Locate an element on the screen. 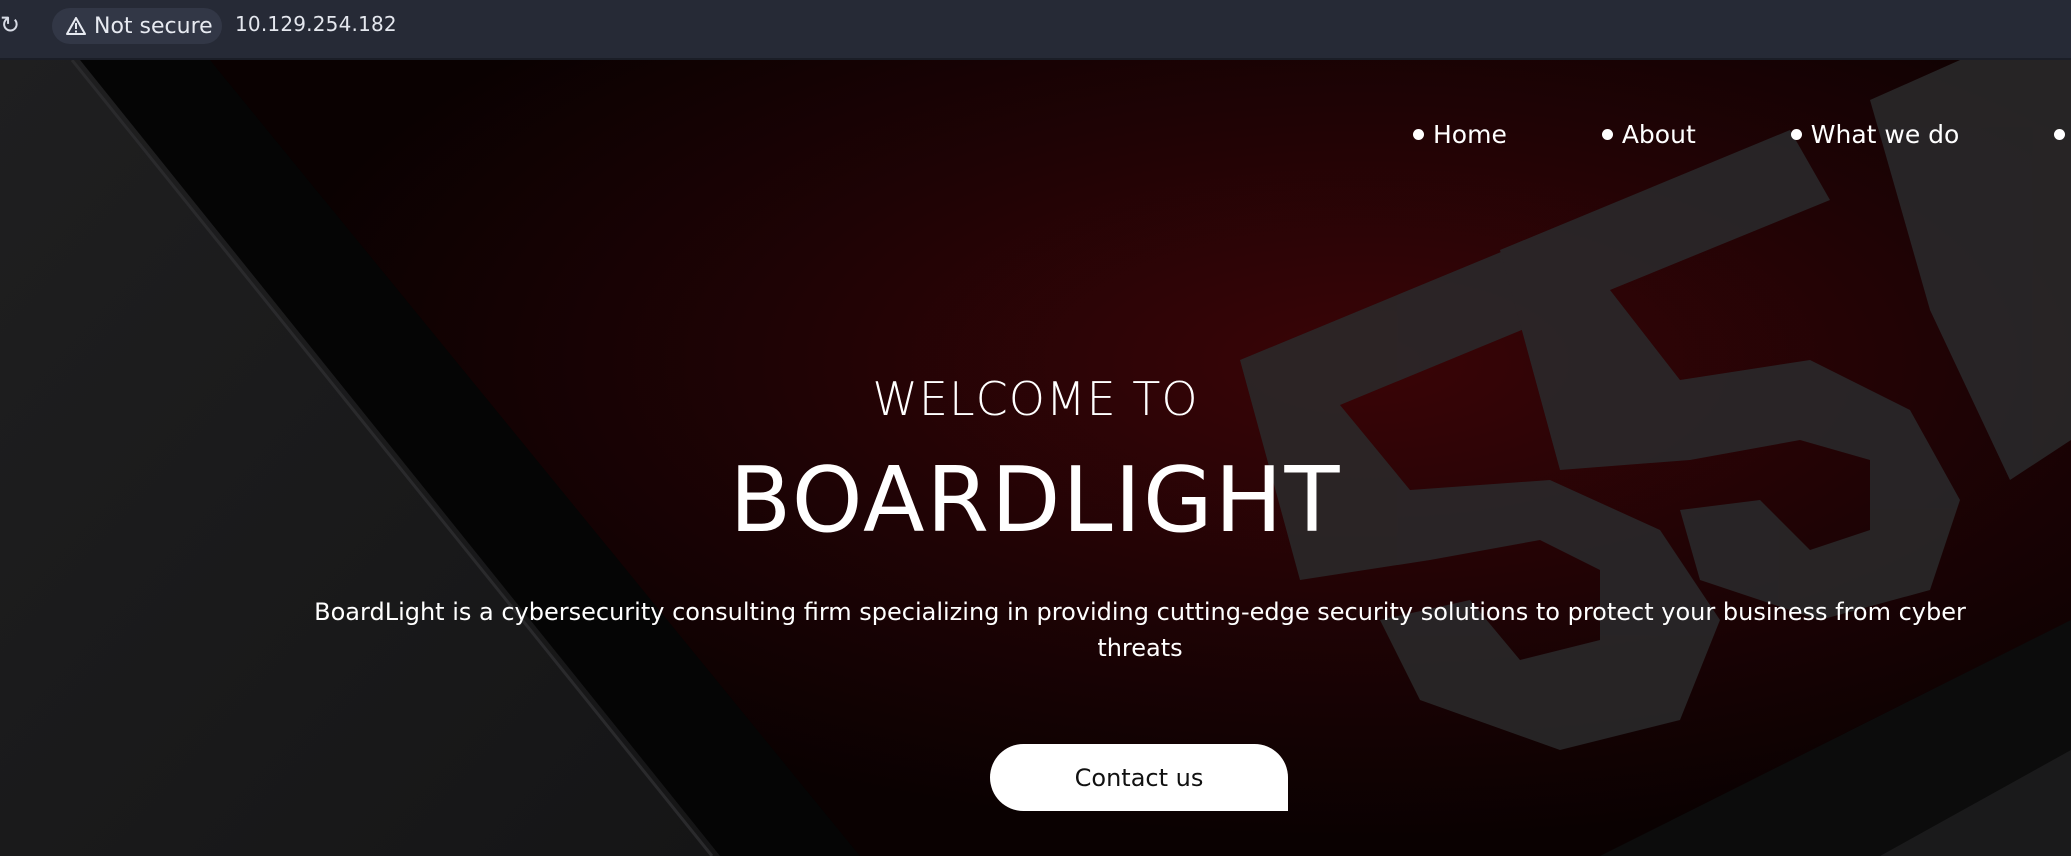 The width and height of the screenshot is (2071, 856). contact-us-button: Contact us is located at coordinates (1139, 777).